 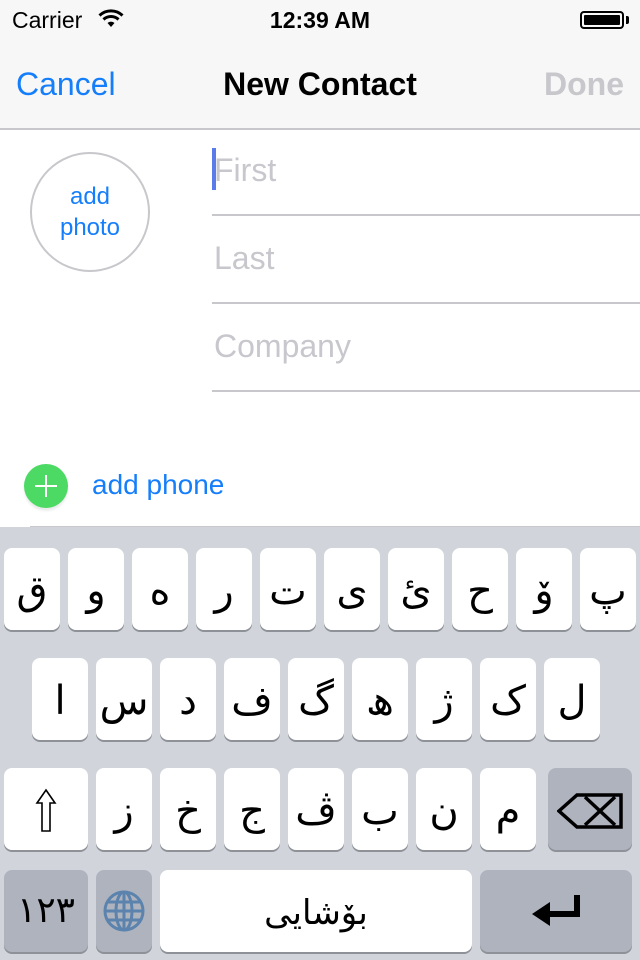 I want to click on shift-arrow-icon, so click(x=46, y=810).